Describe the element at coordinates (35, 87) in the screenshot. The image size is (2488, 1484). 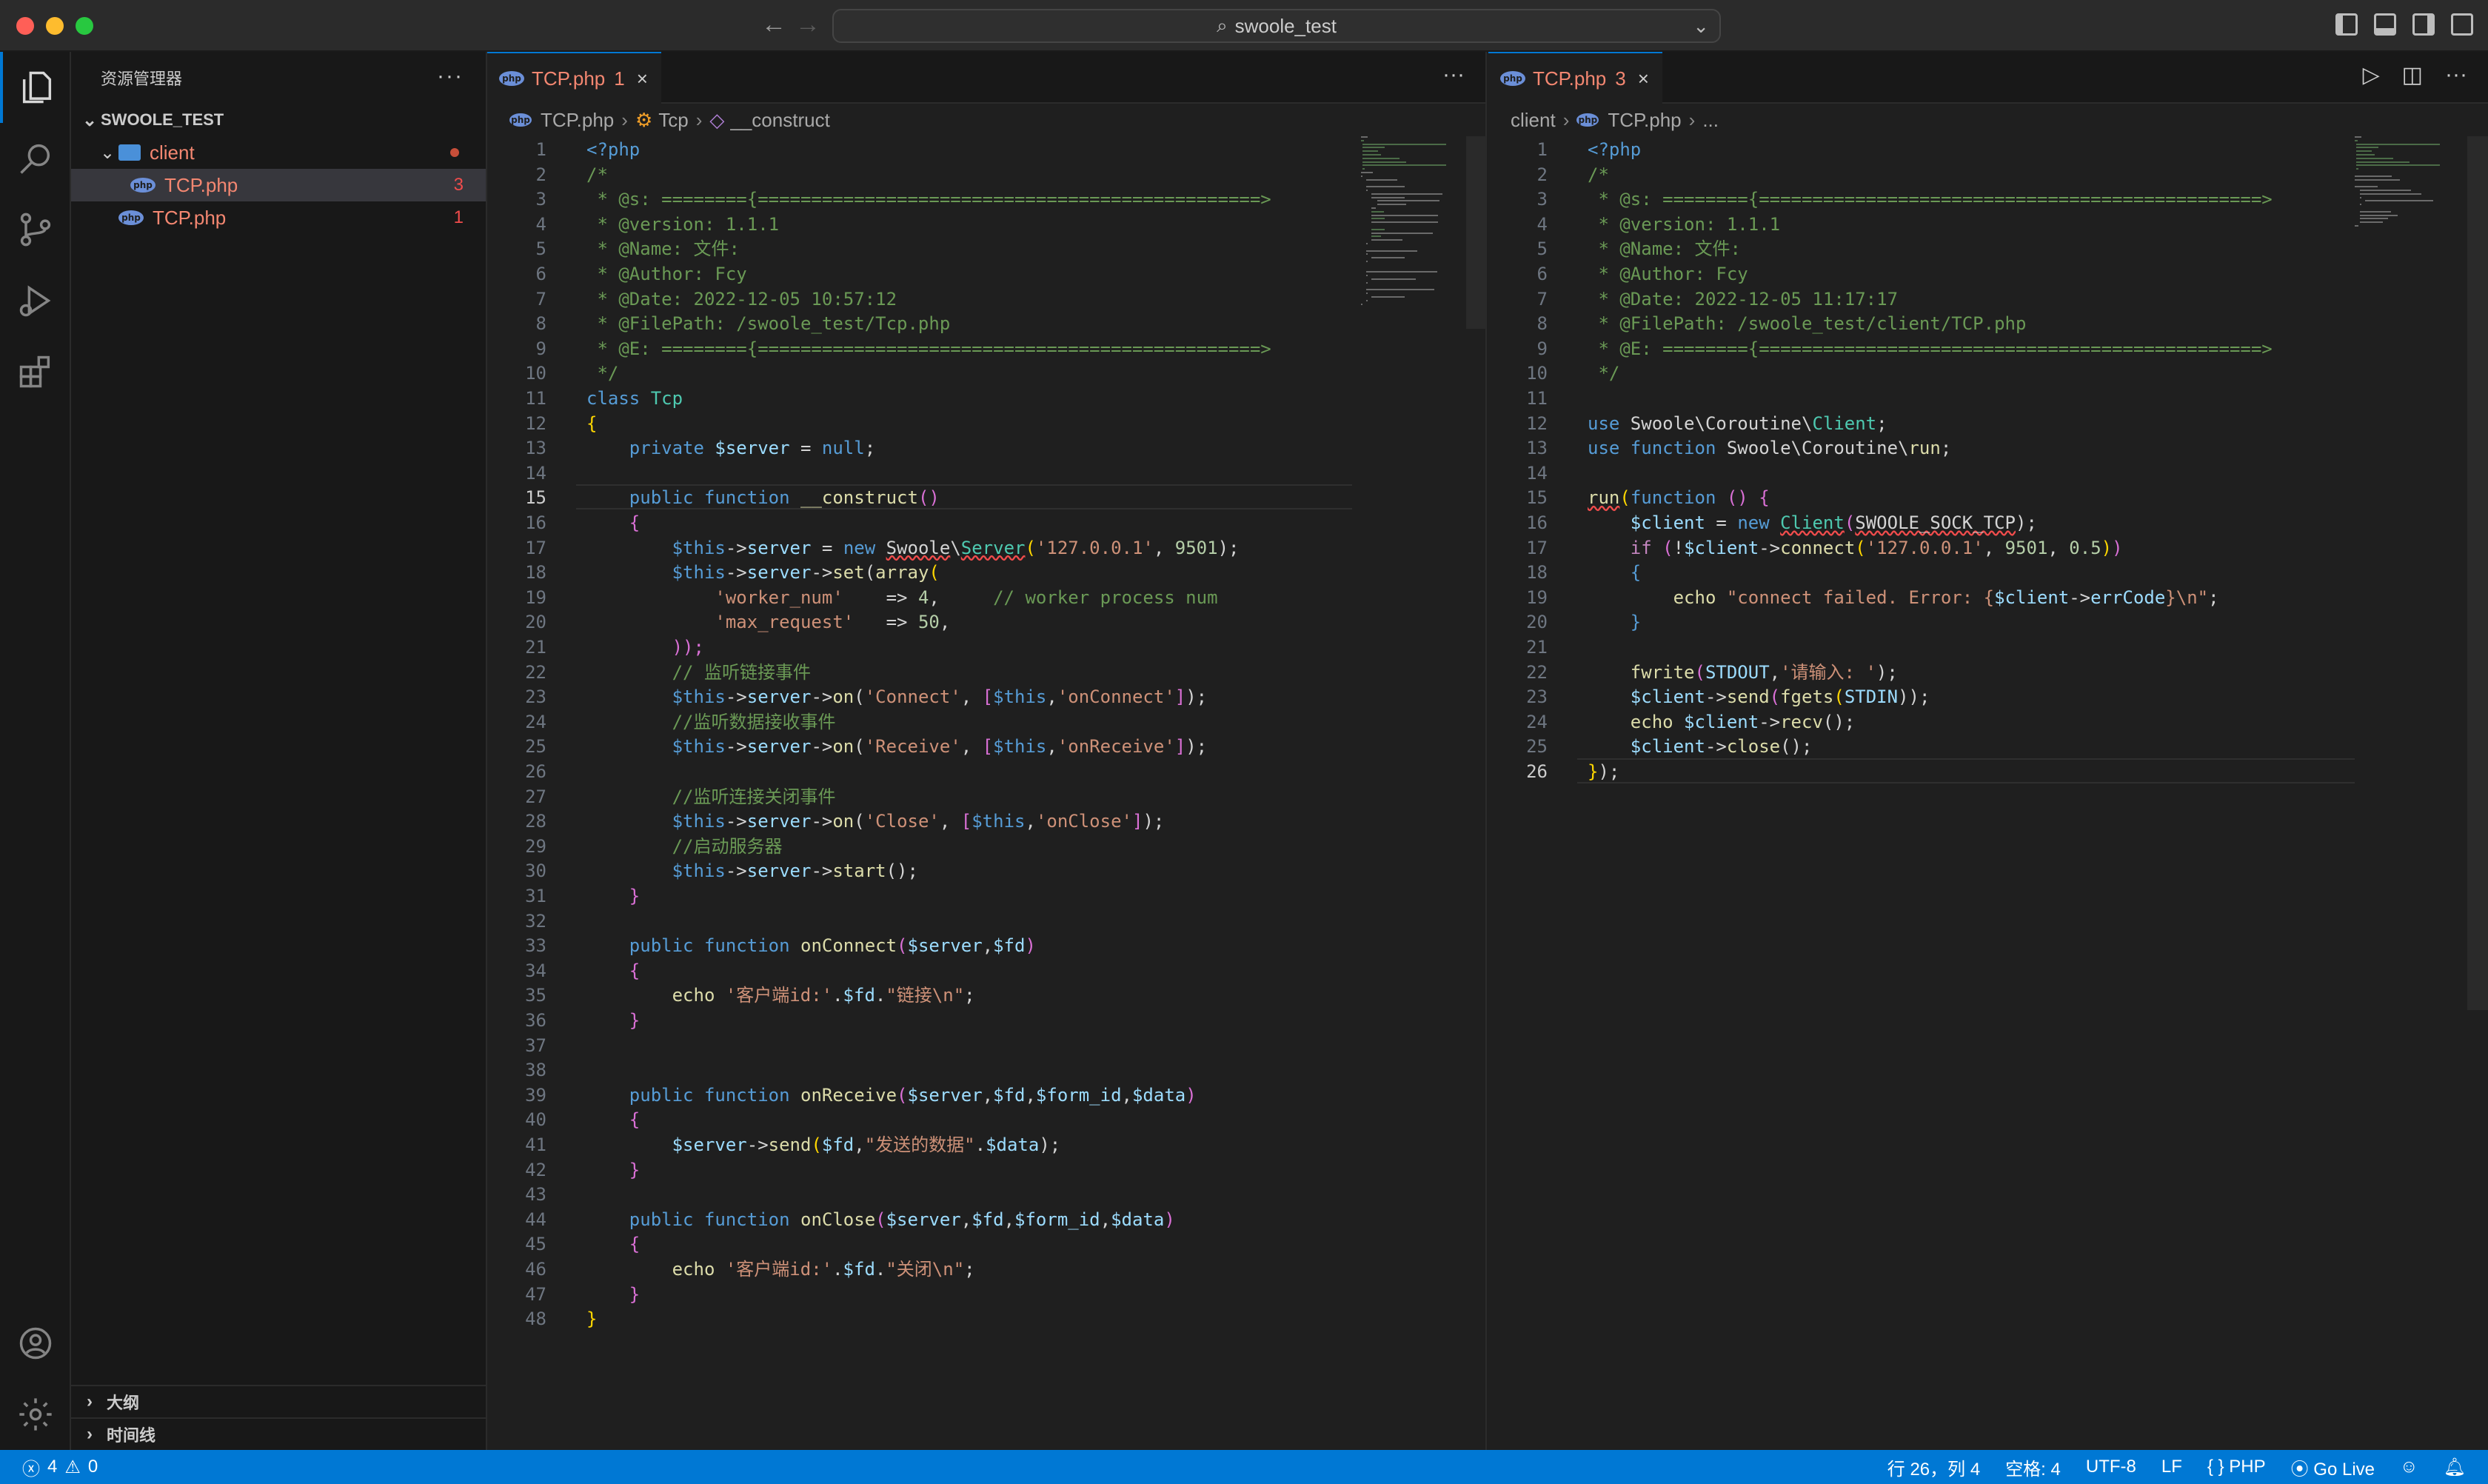
I see `explorer-icon` at that location.